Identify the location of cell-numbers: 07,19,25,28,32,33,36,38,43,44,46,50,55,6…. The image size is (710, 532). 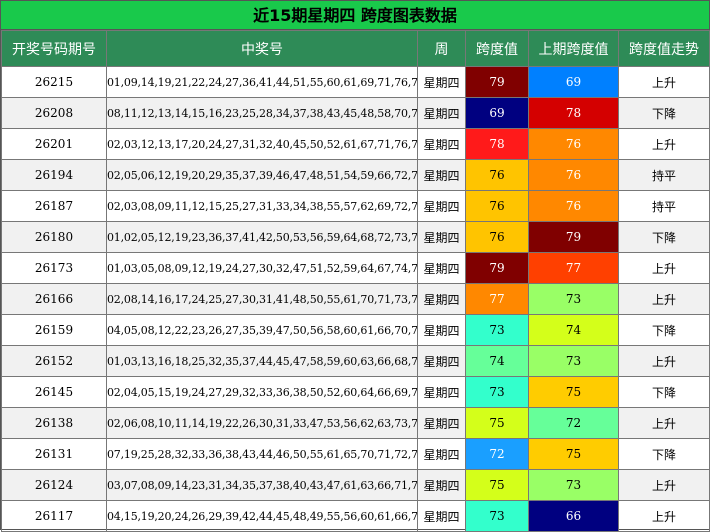
(262, 454).